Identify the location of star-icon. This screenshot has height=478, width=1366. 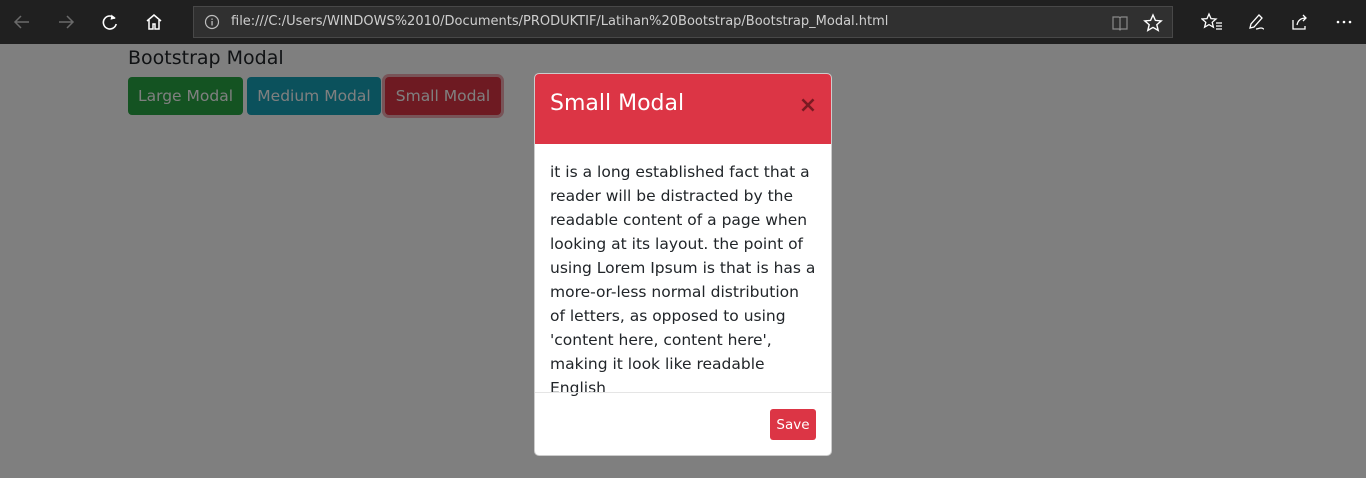
(1153, 25).